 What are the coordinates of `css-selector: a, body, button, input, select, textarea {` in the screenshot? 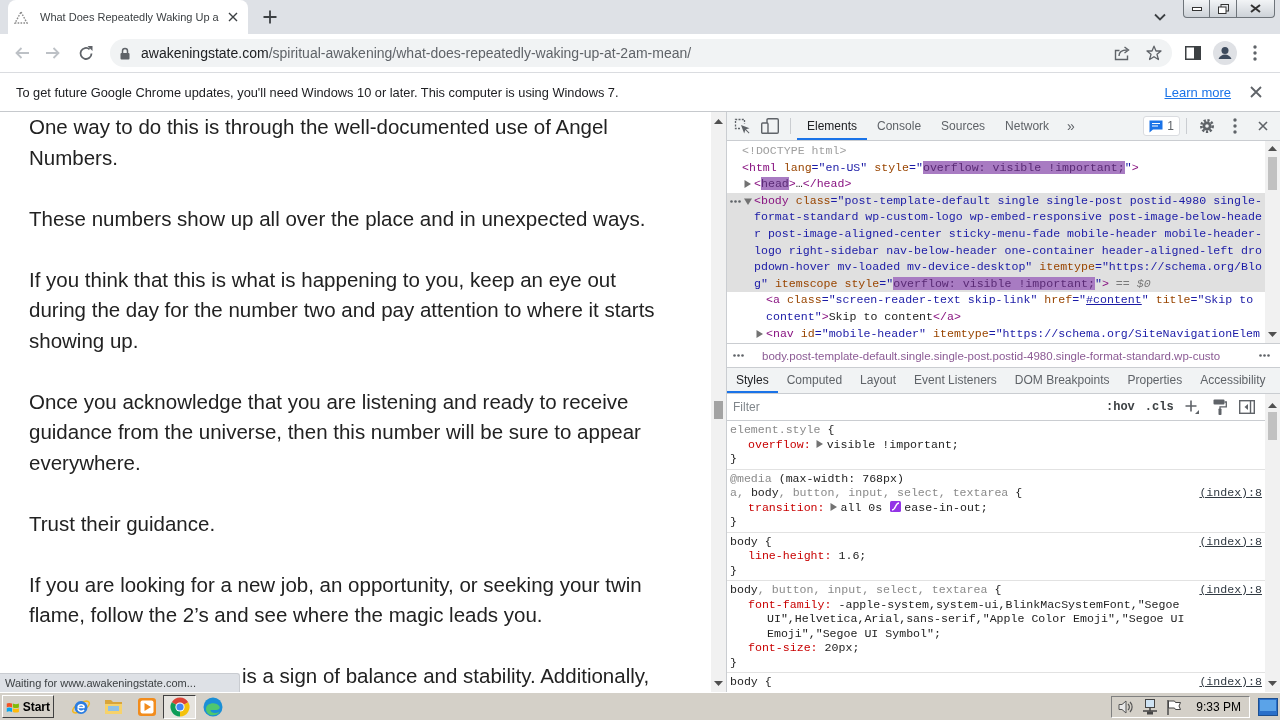 It's located at (876, 493).